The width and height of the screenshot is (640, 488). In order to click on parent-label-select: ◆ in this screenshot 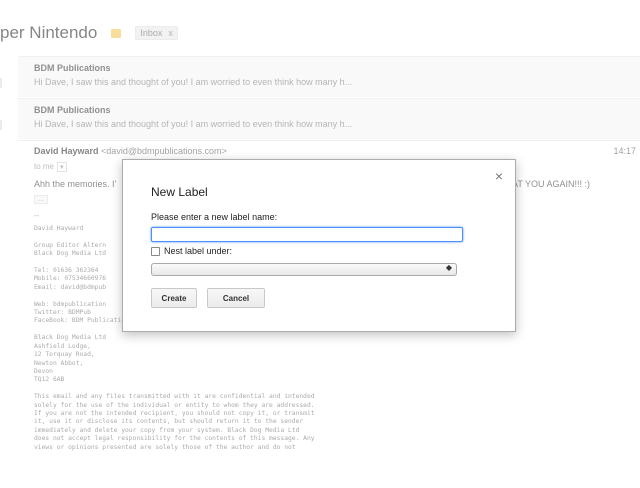, I will do `click(304, 269)`.